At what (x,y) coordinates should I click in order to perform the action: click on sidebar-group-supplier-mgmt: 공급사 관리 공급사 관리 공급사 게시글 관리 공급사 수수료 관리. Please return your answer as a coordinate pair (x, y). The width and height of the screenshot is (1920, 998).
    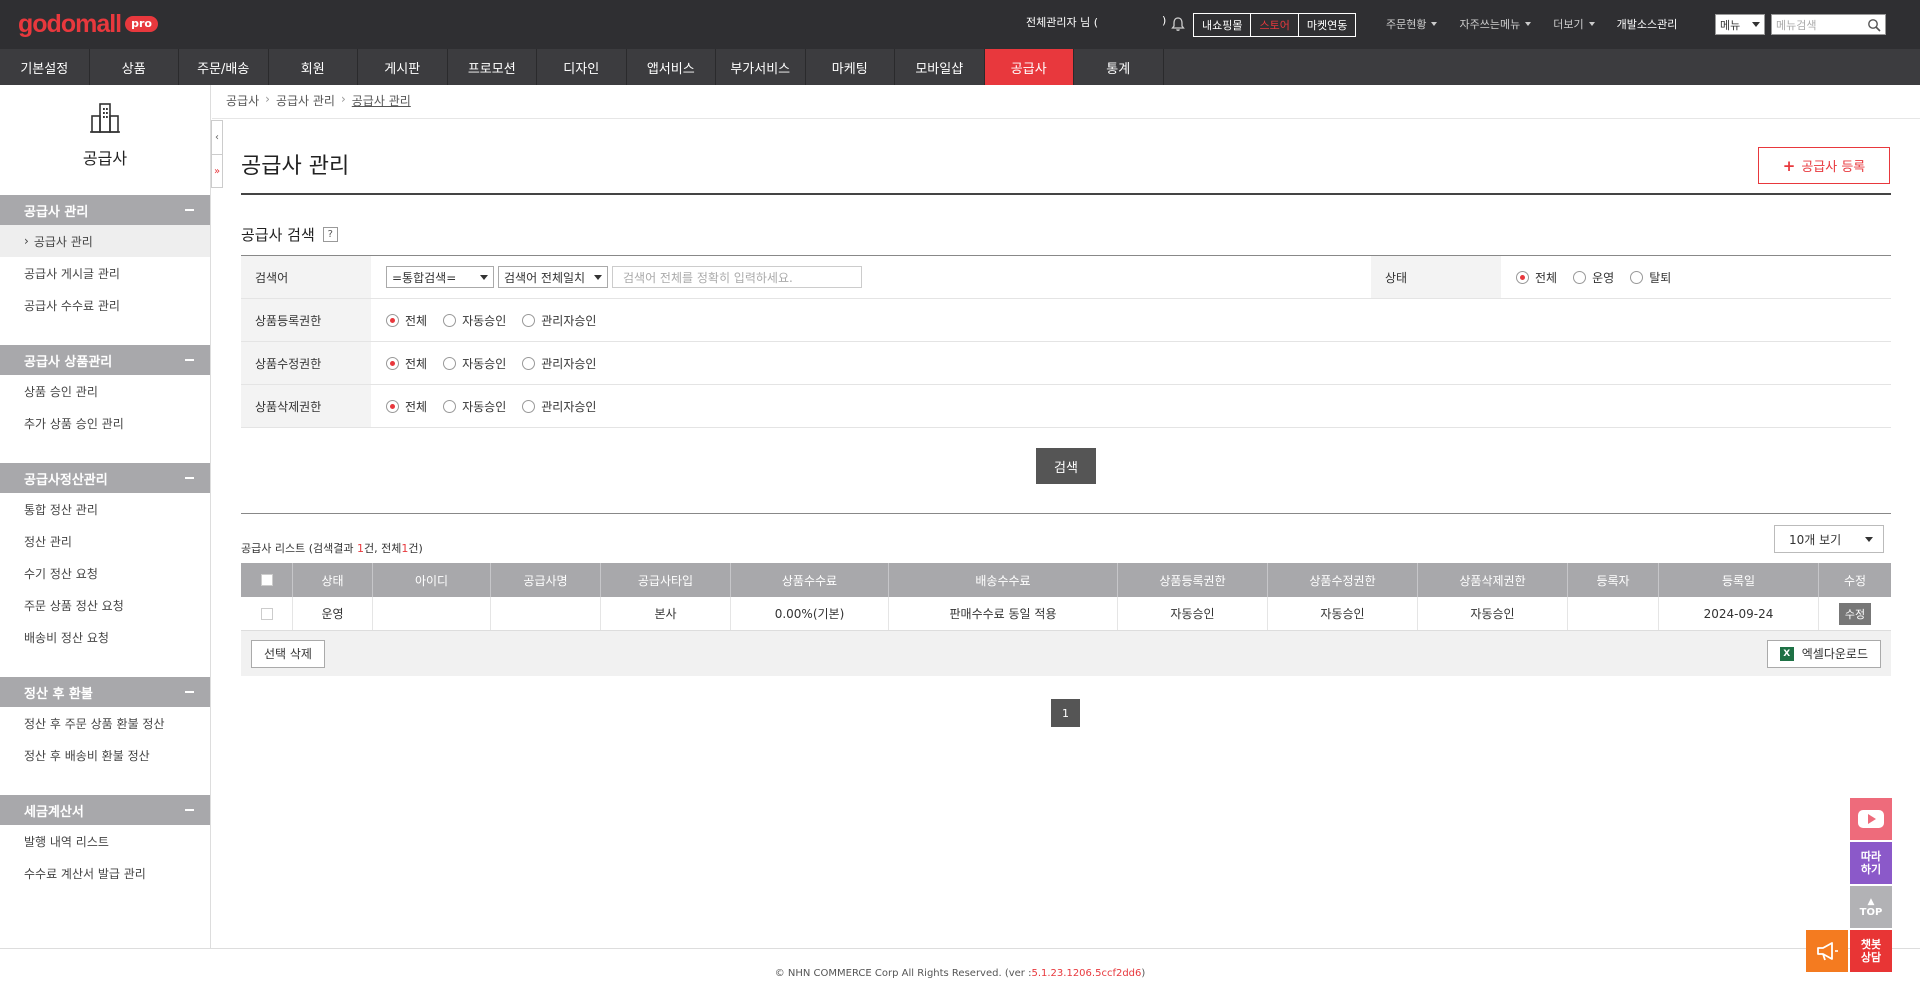
    Looking at the image, I should click on (105, 258).